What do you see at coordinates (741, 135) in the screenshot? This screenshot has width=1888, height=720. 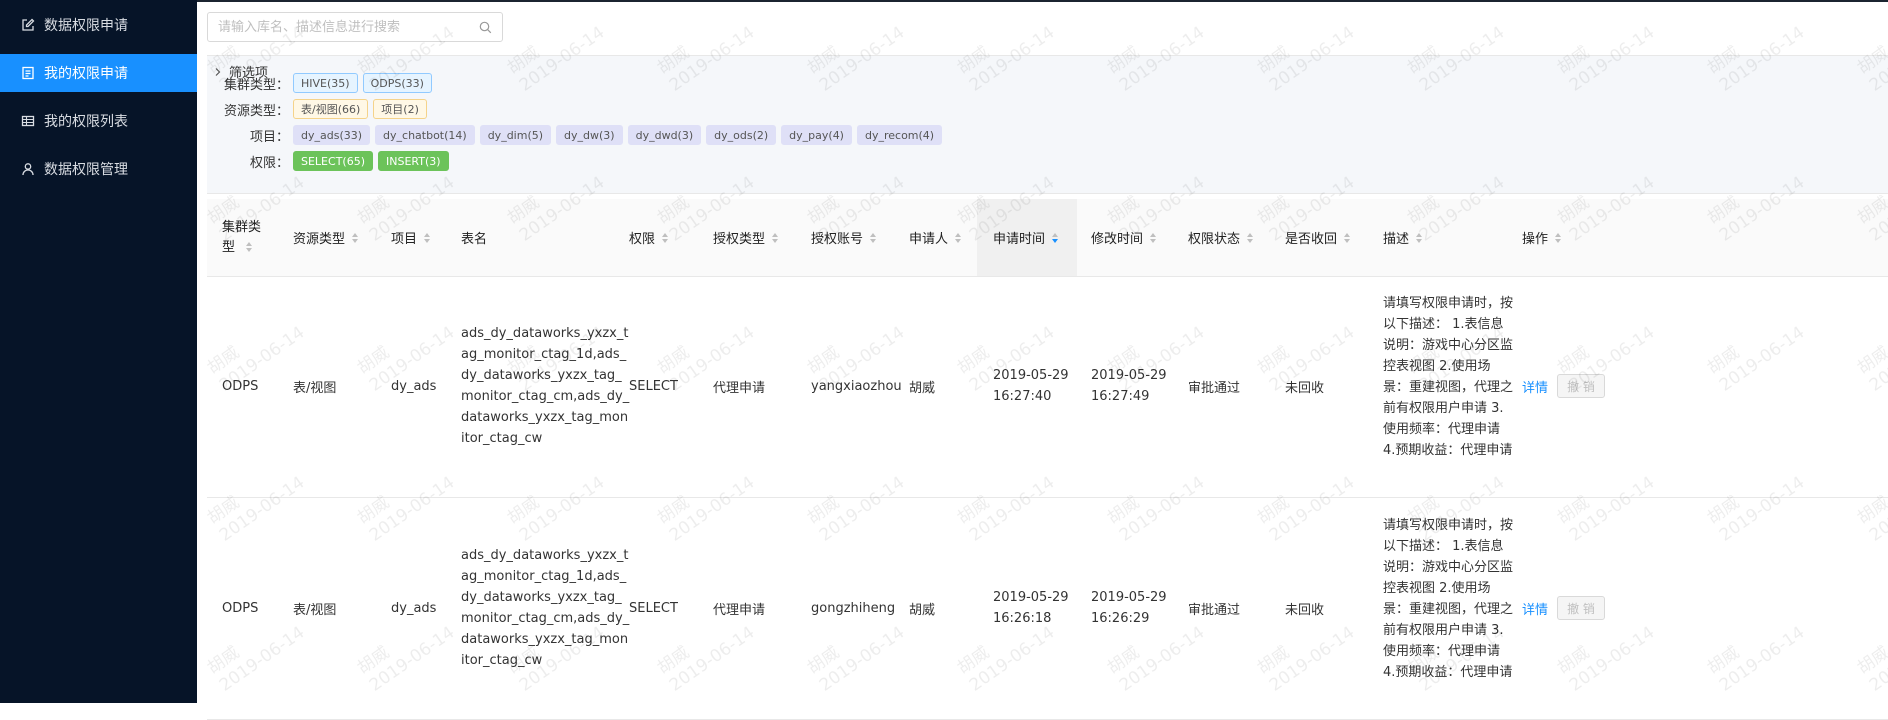 I see `tag-project: dy_ods(2)` at bounding box center [741, 135].